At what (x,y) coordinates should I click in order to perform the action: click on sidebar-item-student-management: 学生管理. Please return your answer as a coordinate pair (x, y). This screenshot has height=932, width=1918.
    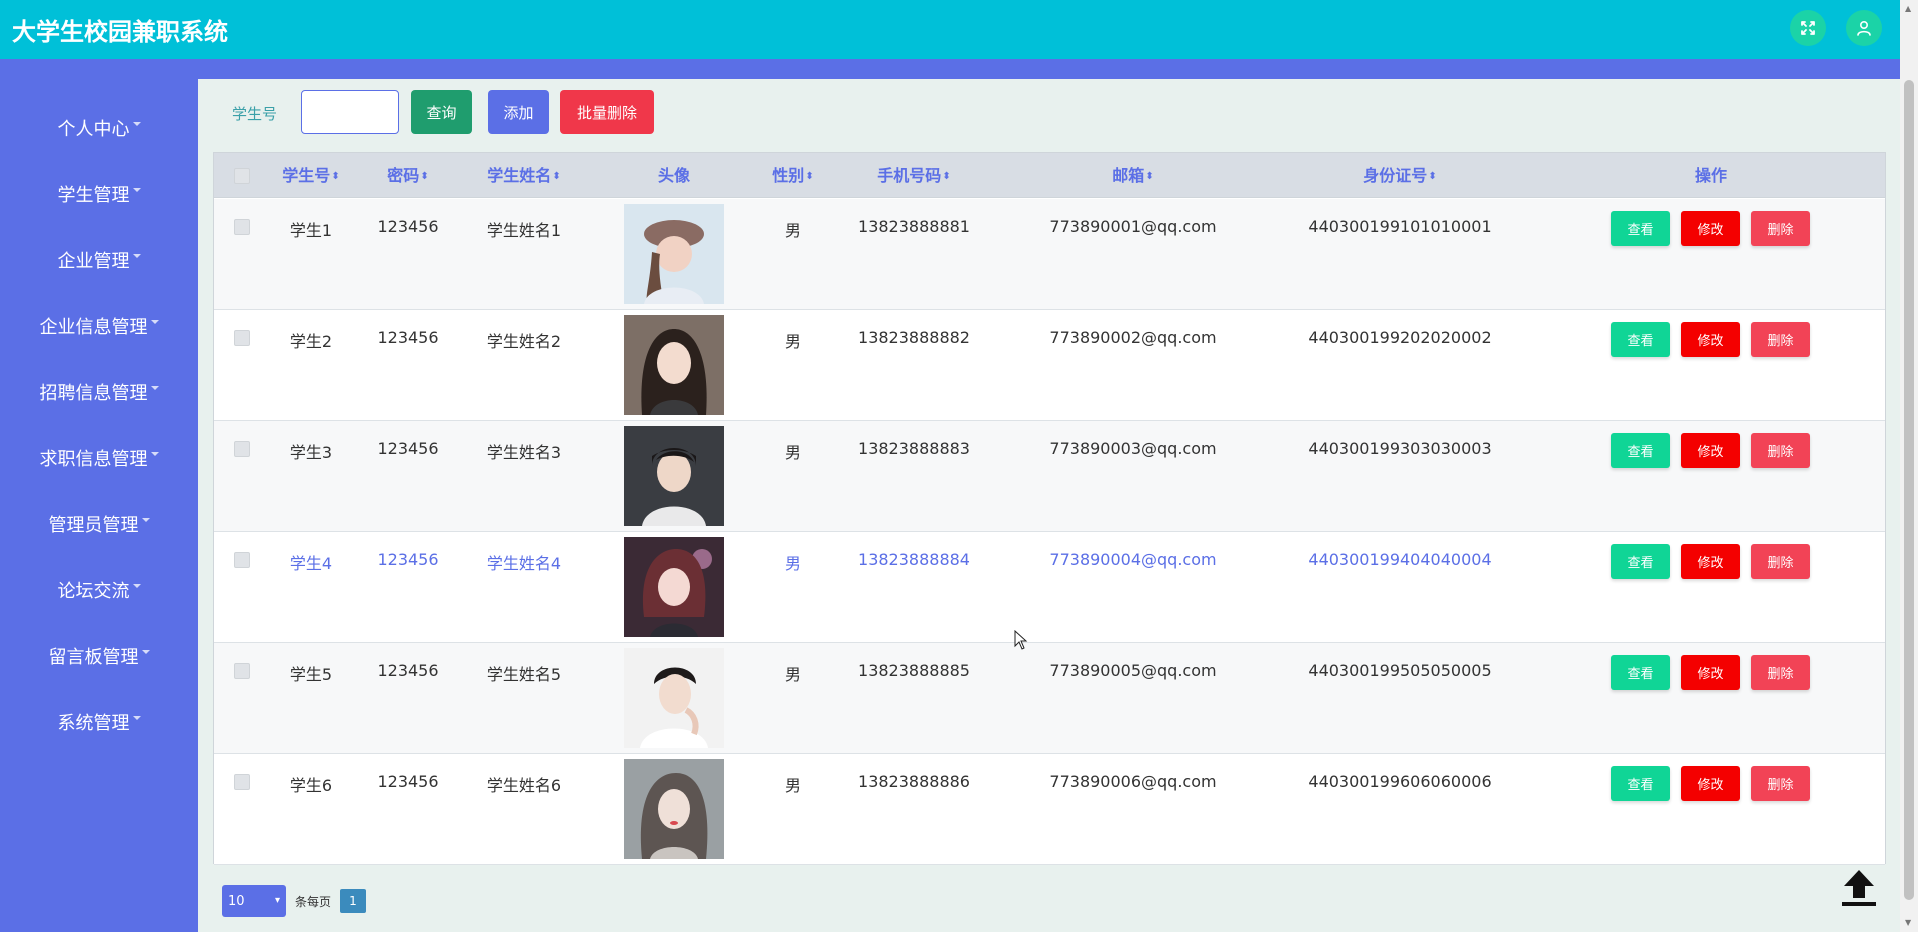
    Looking at the image, I should click on (99, 194).